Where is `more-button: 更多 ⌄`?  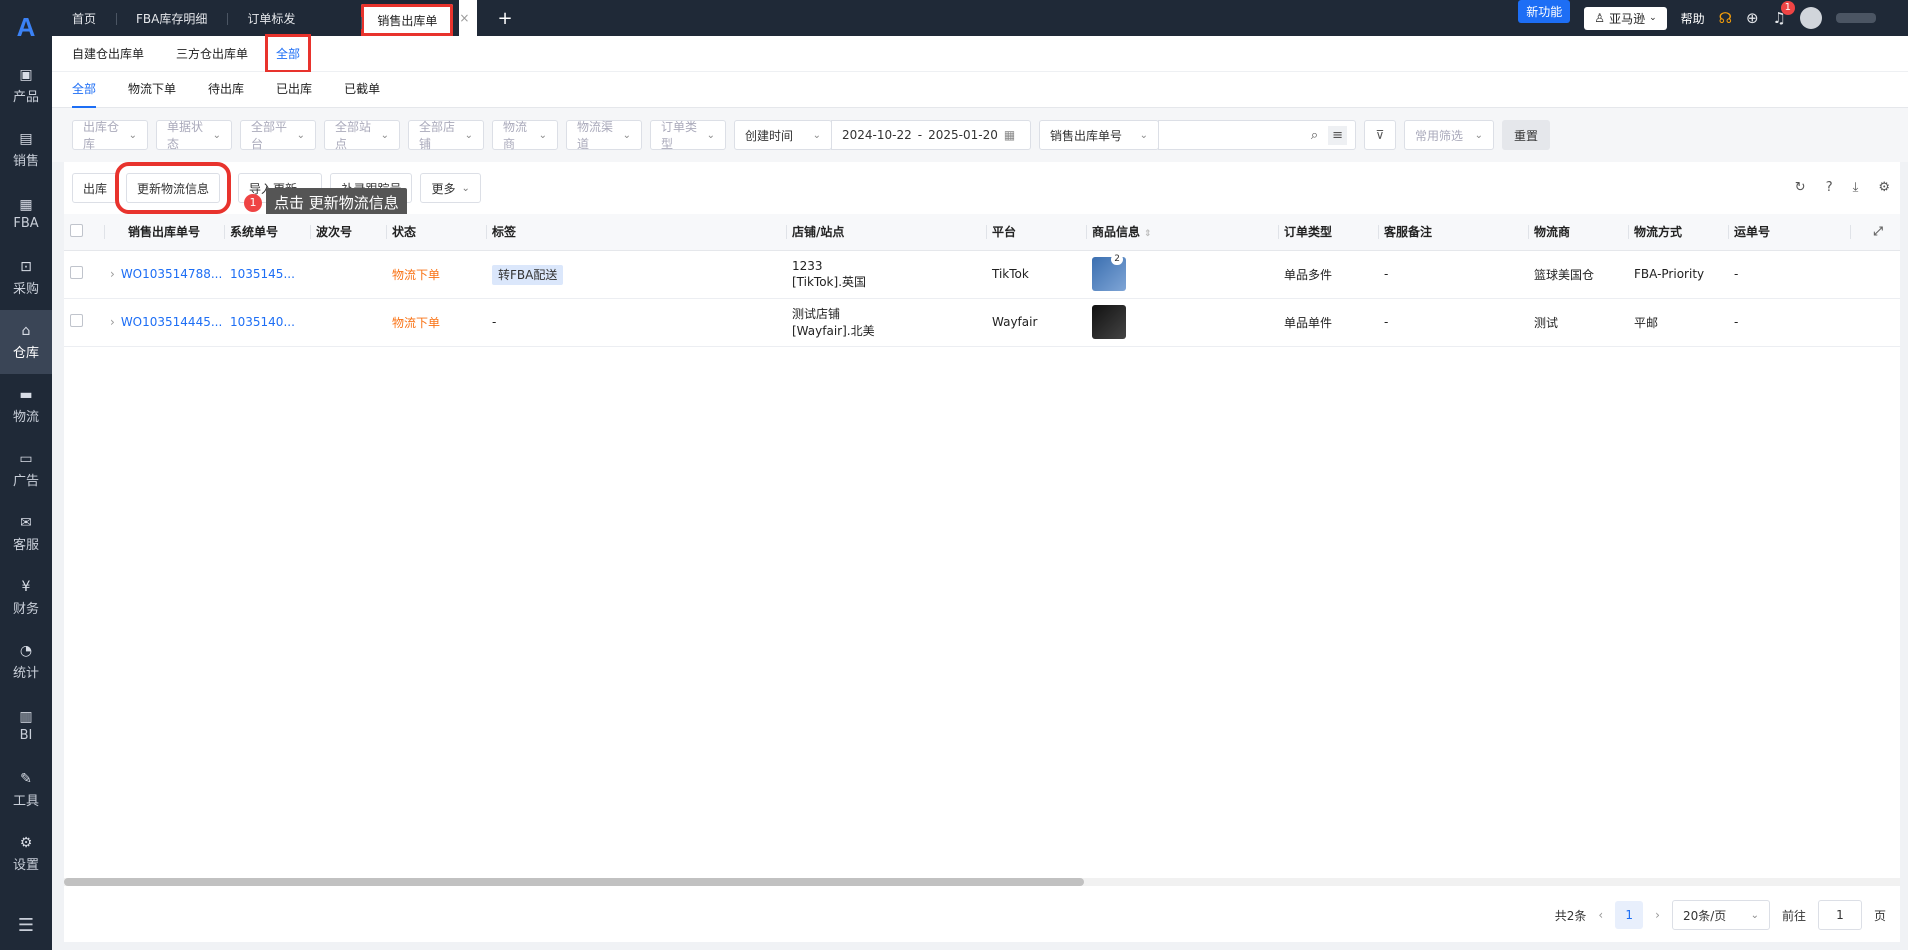 more-button: 更多 ⌄ is located at coordinates (450, 188).